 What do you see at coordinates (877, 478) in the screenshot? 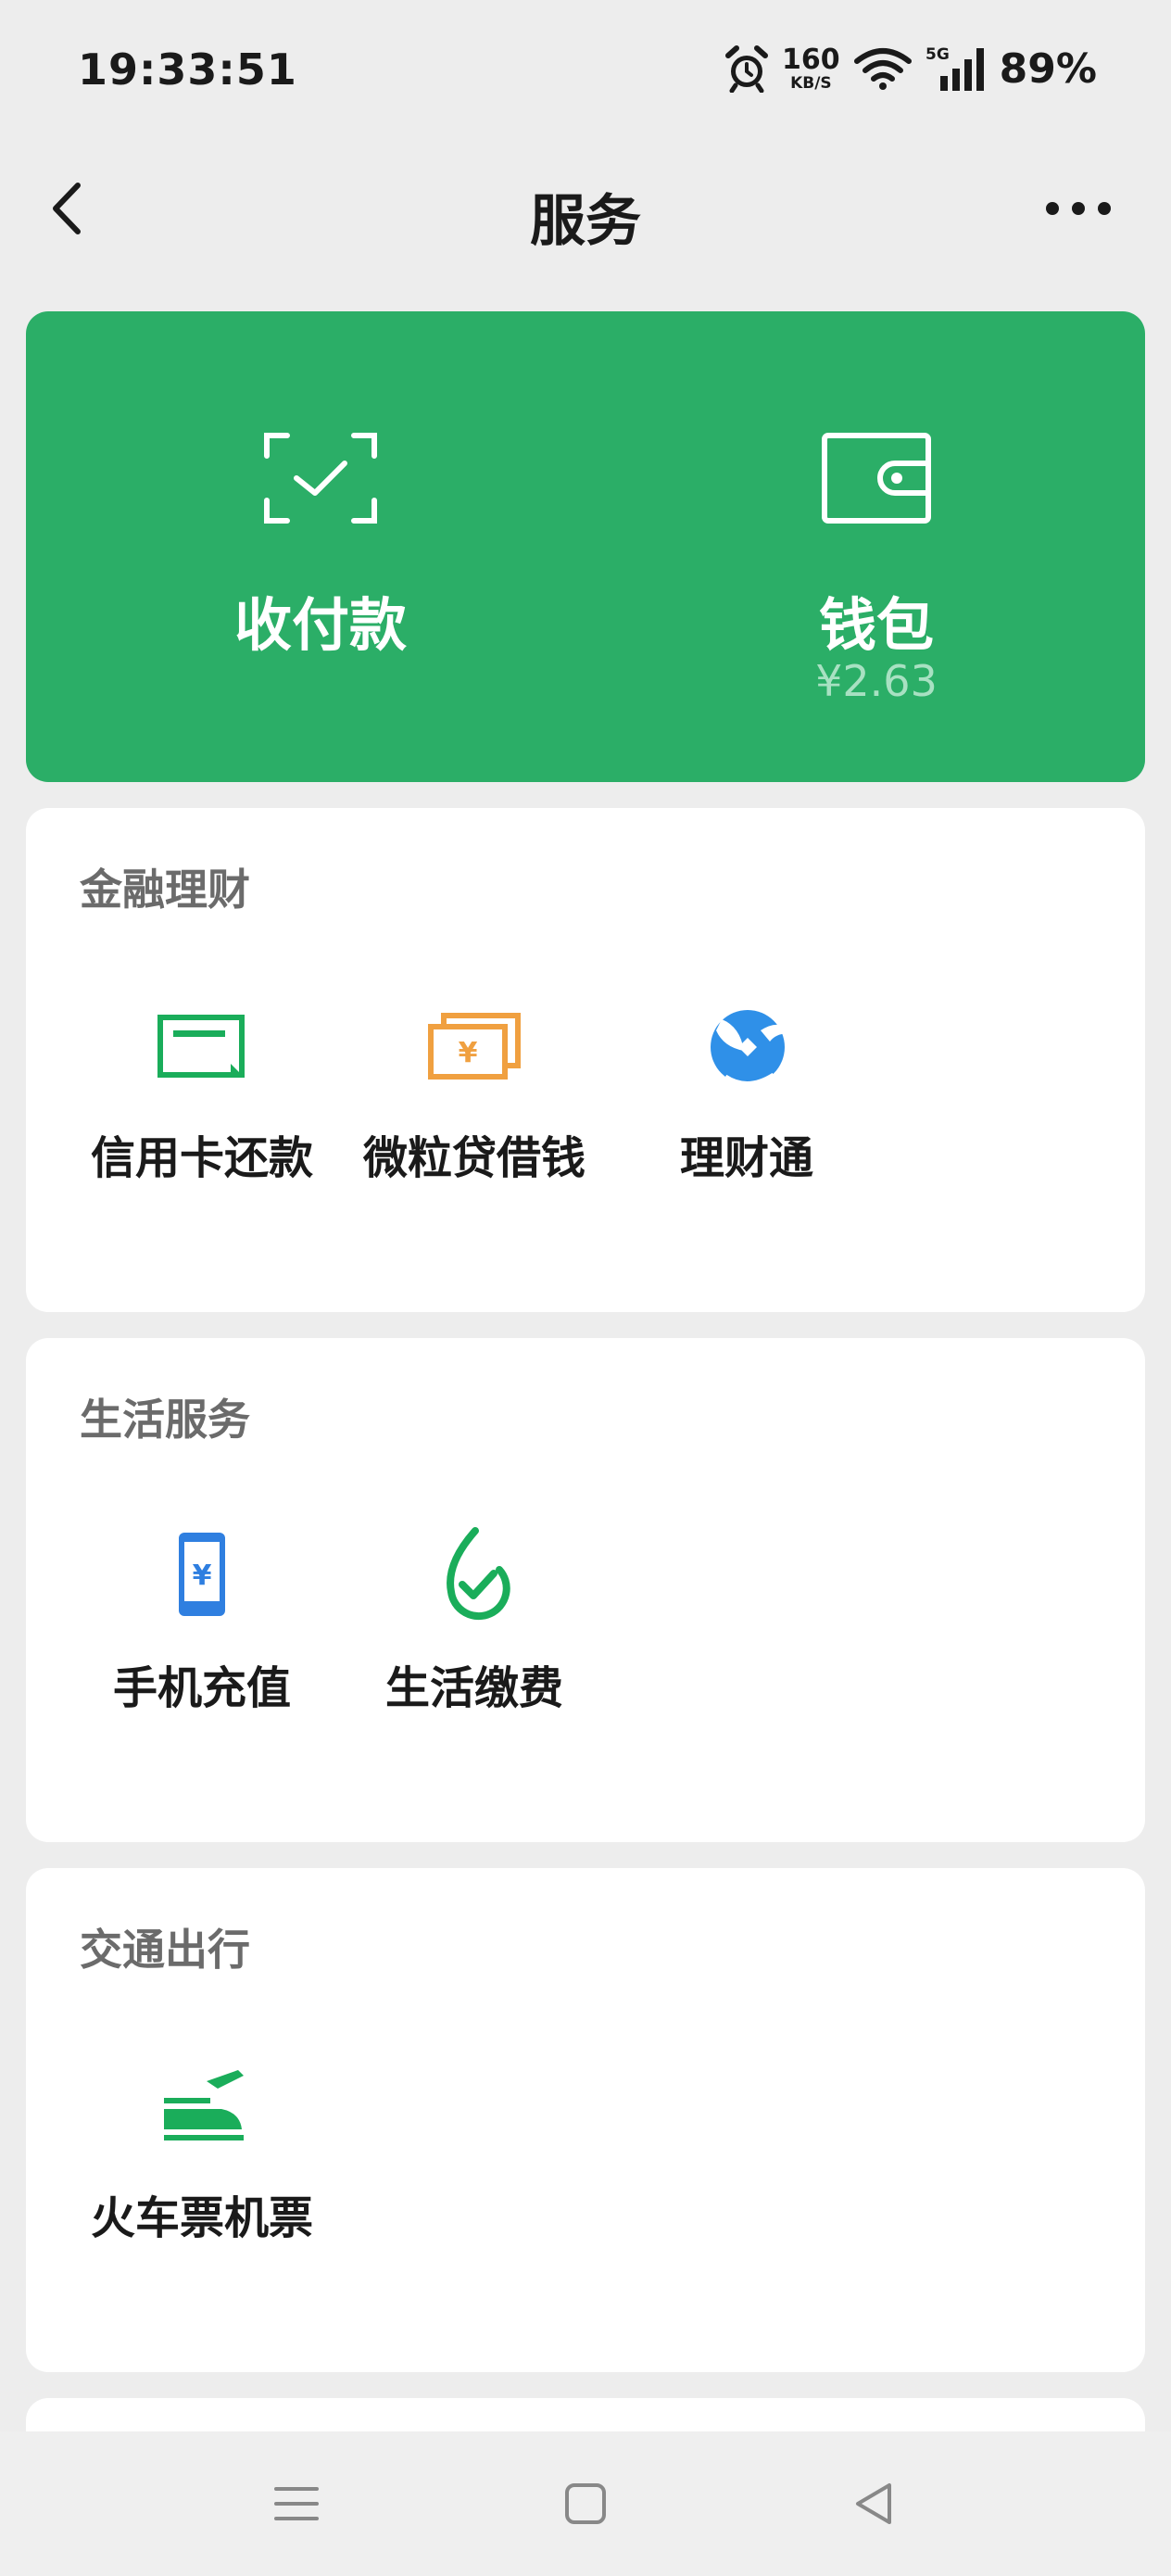
I see `wallet-icon` at bounding box center [877, 478].